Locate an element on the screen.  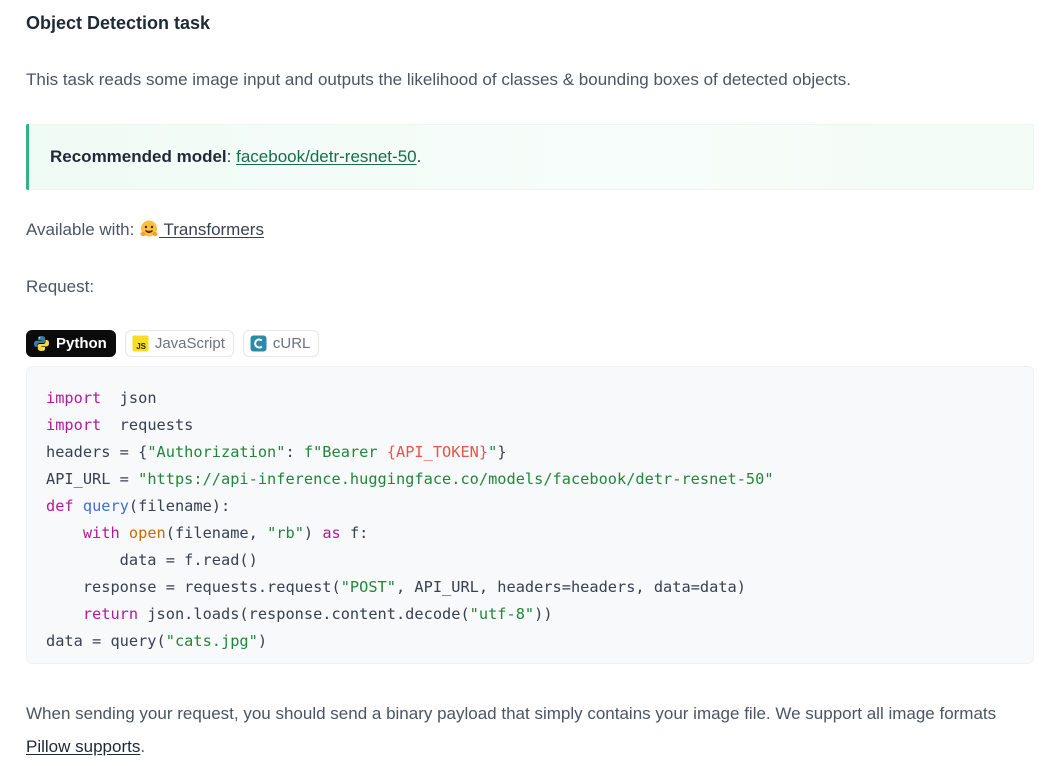
code-token: {API_TOKEN} is located at coordinates (437, 452).